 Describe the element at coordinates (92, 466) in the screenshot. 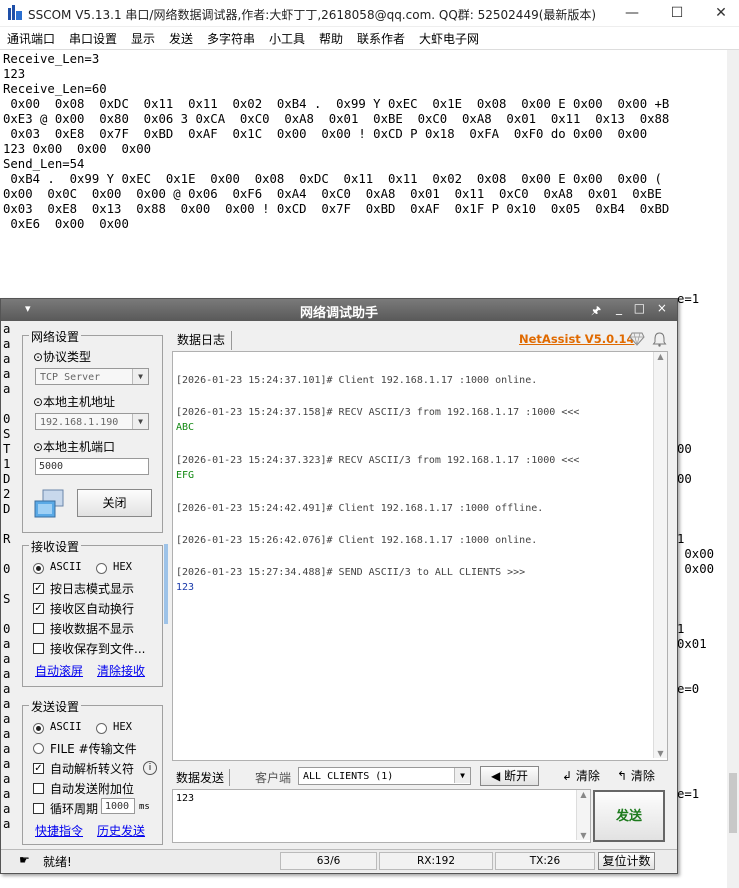

I see `host-port-input: 5000` at that location.